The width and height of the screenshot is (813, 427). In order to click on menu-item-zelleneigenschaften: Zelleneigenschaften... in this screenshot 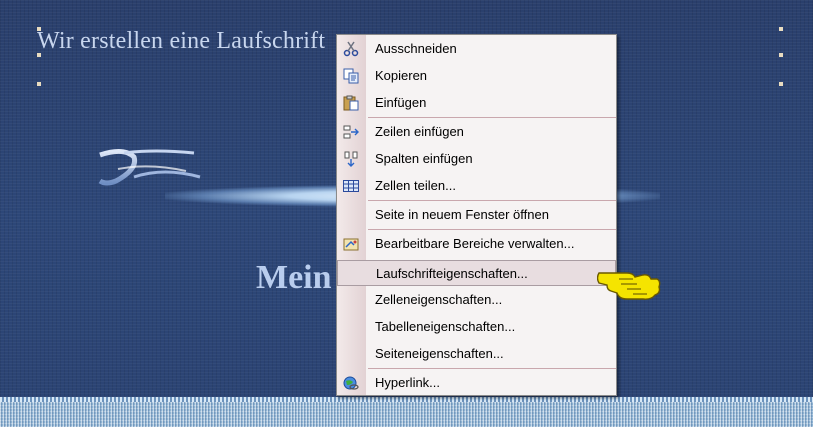, I will do `click(476, 300)`.